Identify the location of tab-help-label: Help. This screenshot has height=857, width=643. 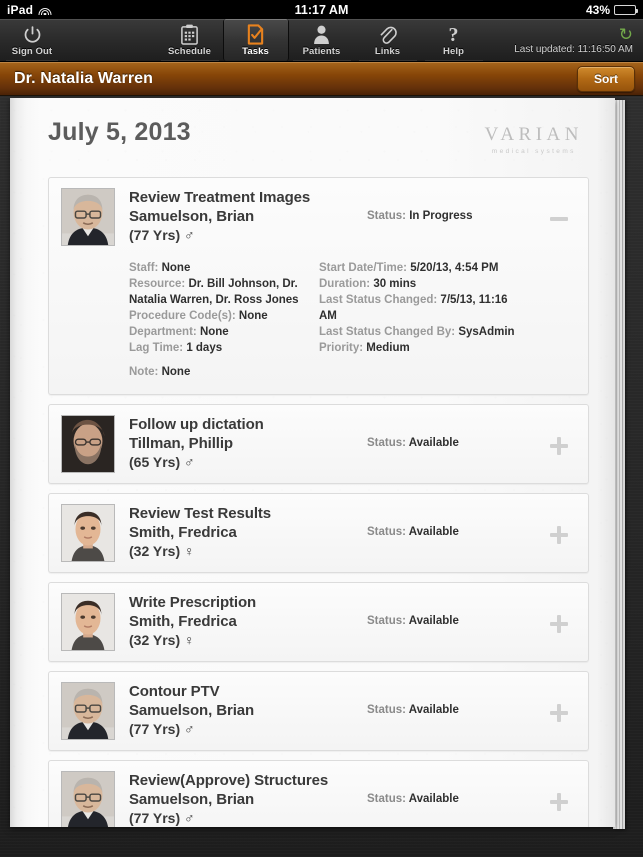
(453, 51).